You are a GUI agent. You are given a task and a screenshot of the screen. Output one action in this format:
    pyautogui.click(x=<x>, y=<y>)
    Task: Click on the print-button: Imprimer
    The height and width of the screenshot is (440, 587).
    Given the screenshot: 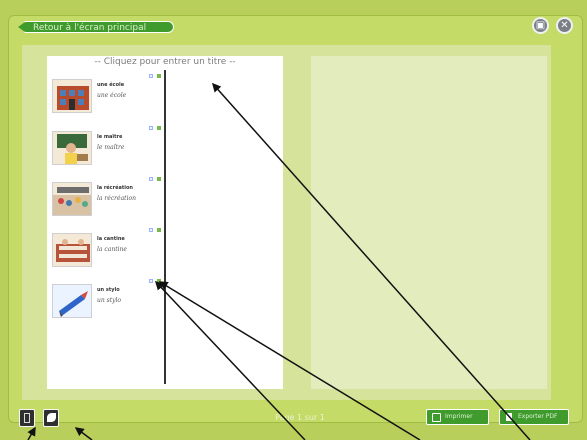 What is the action you would take?
    pyautogui.click(x=457, y=417)
    